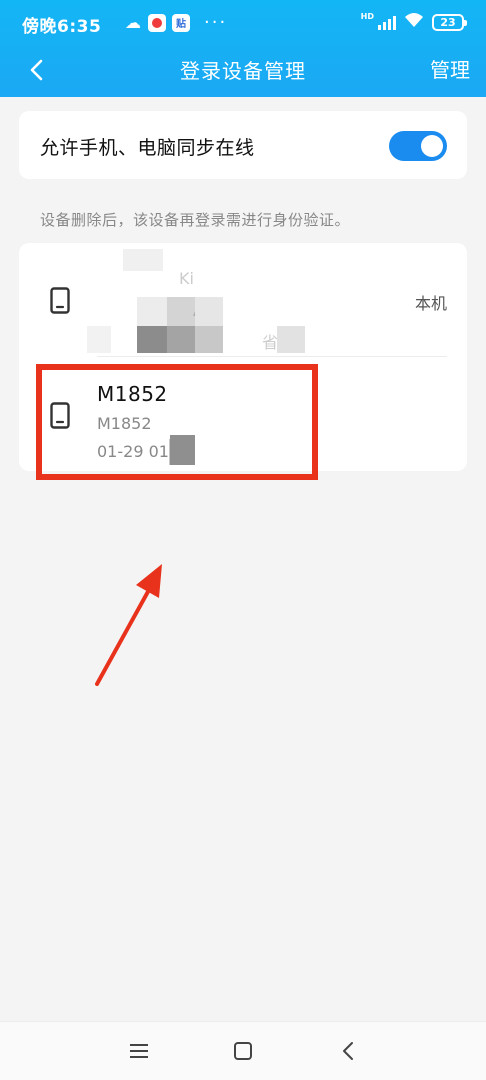 The width and height of the screenshot is (486, 1080). What do you see at coordinates (195, 220) in the screenshot?
I see `delete-hint-text: 设备删除后，该设备再登录需进行身份验证。` at bounding box center [195, 220].